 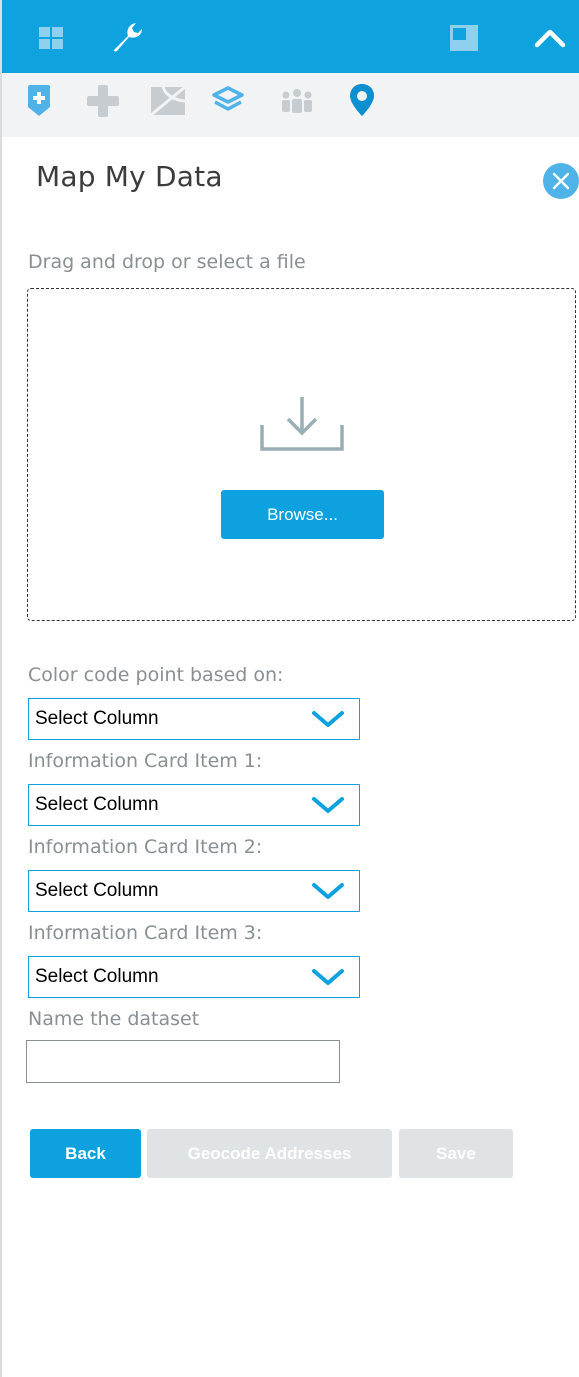 I want to click on location-pin-icon, so click(x=362, y=102).